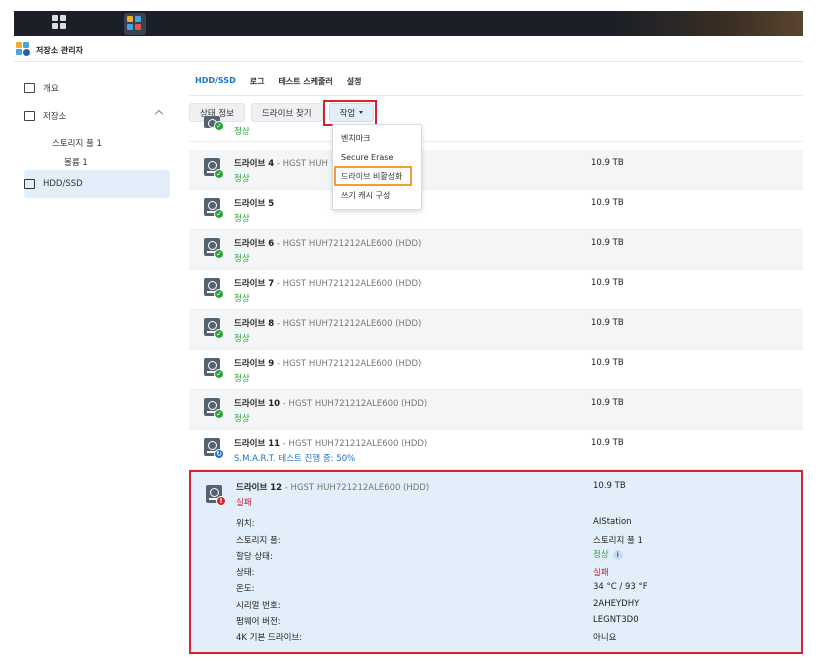 Image resolution: width=817 pixels, height=659 pixels. I want to click on detail-value-pool: 스토리지 풀 1, so click(618, 541).